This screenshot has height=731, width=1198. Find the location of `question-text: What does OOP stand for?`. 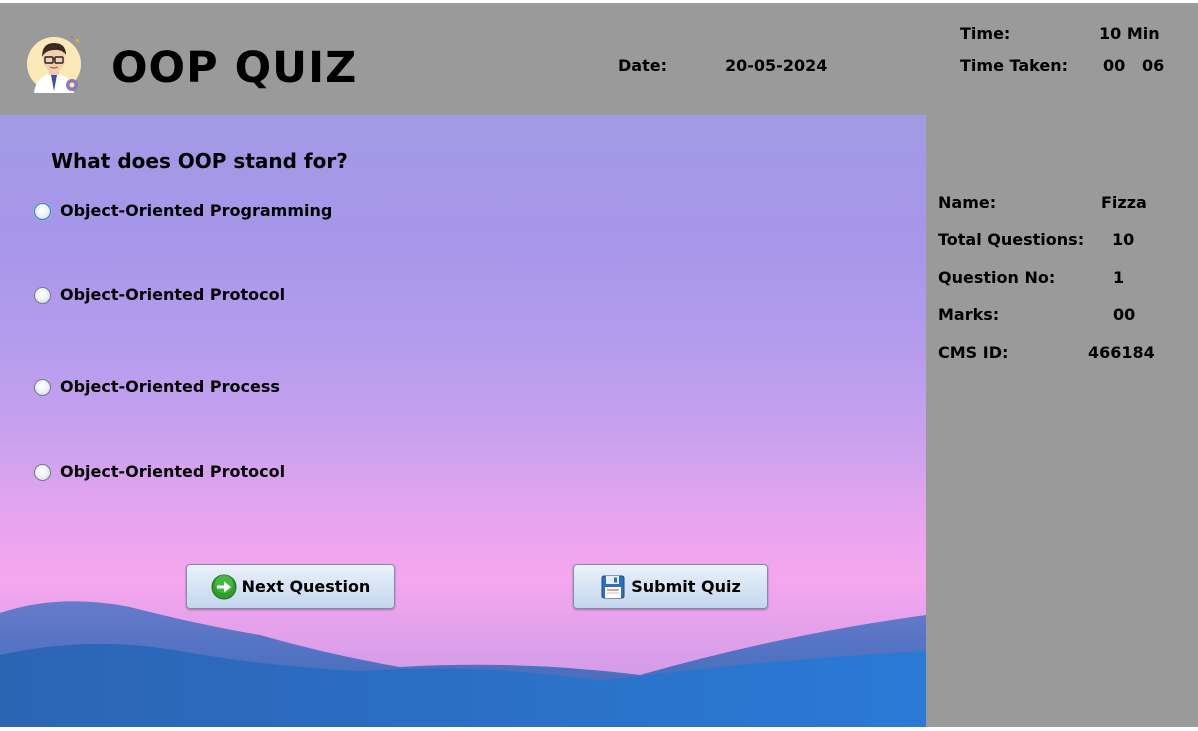

question-text: What does OOP stand for? is located at coordinates (199, 161).